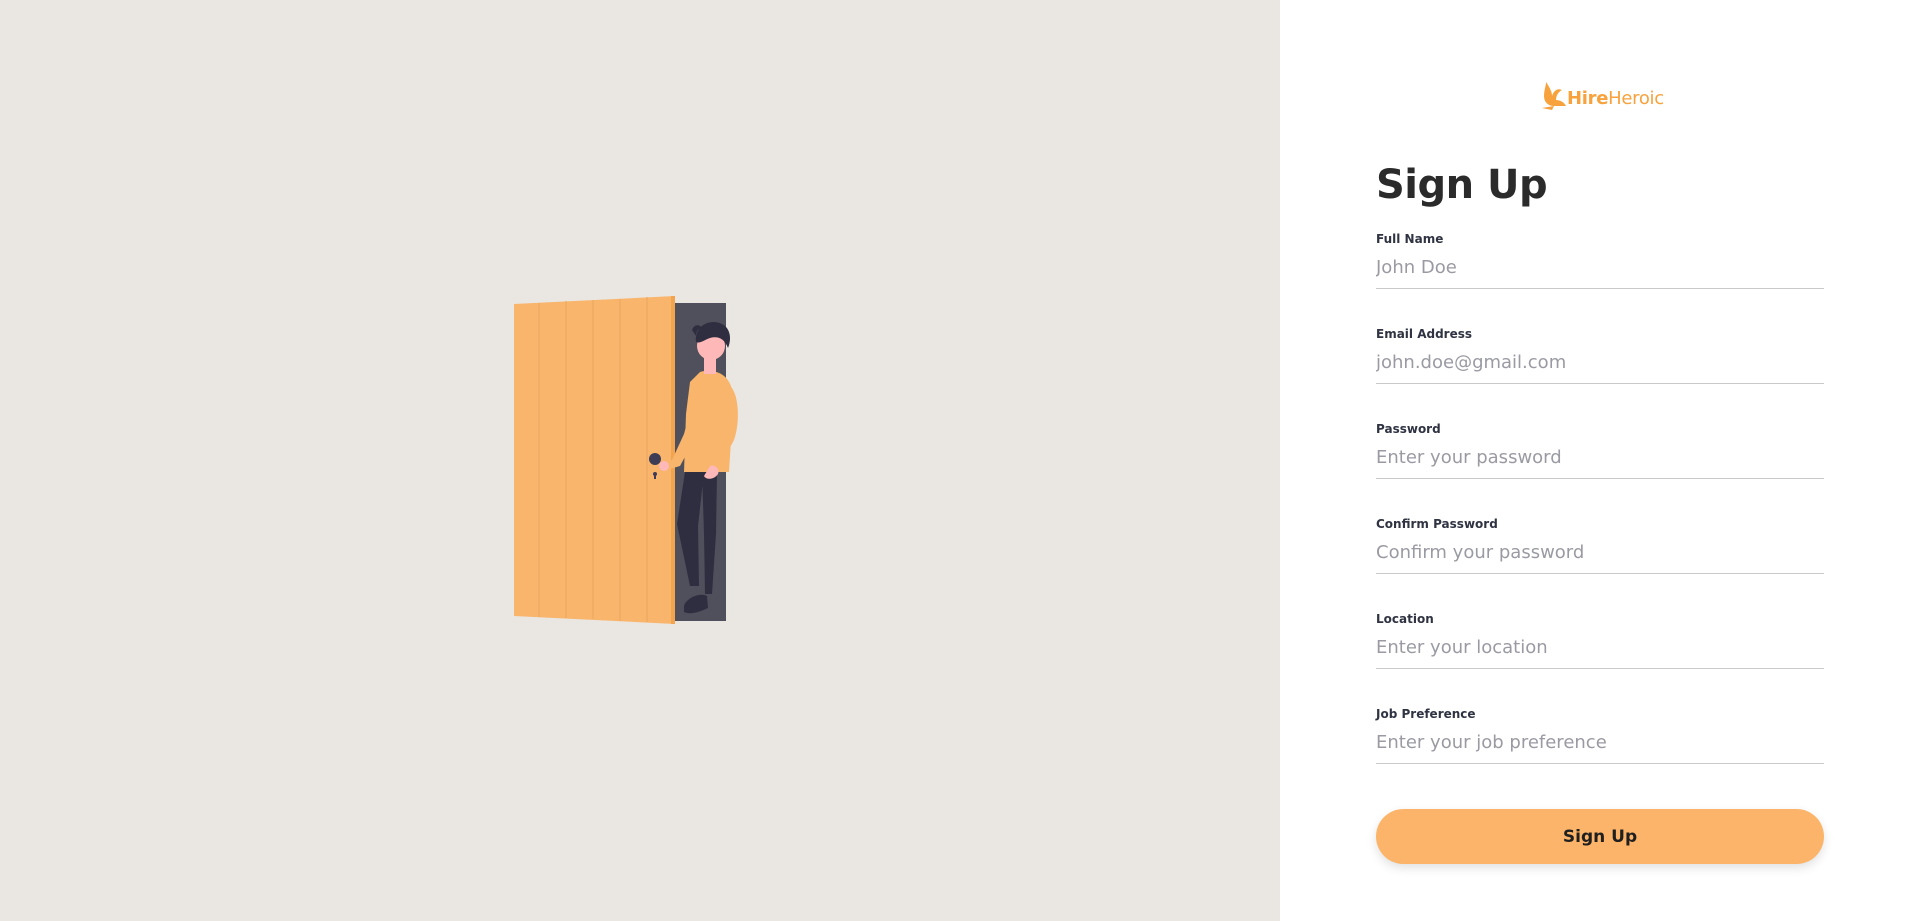 The width and height of the screenshot is (1920, 921). Describe the element at coordinates (1600, 364) in the screenshot. I see `email-input` at that location.